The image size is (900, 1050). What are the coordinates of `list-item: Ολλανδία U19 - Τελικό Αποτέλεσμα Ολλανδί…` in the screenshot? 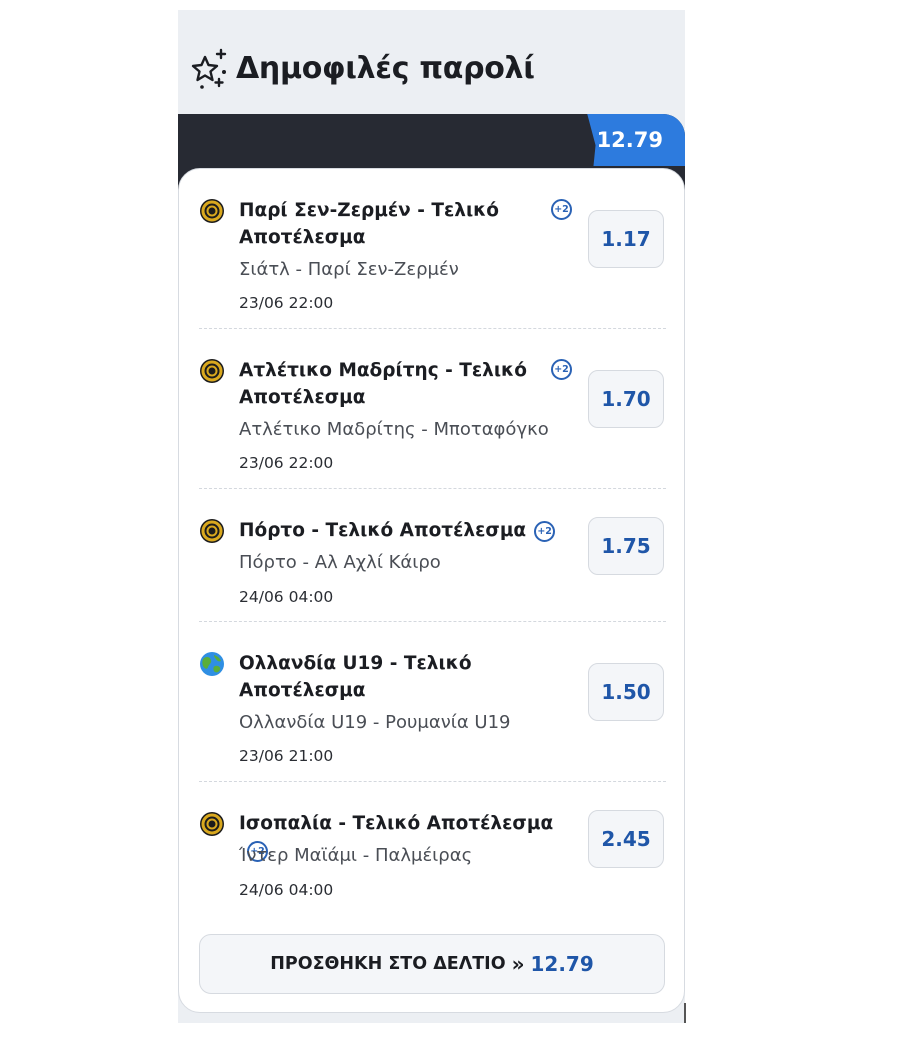 It's located at (432, 702).